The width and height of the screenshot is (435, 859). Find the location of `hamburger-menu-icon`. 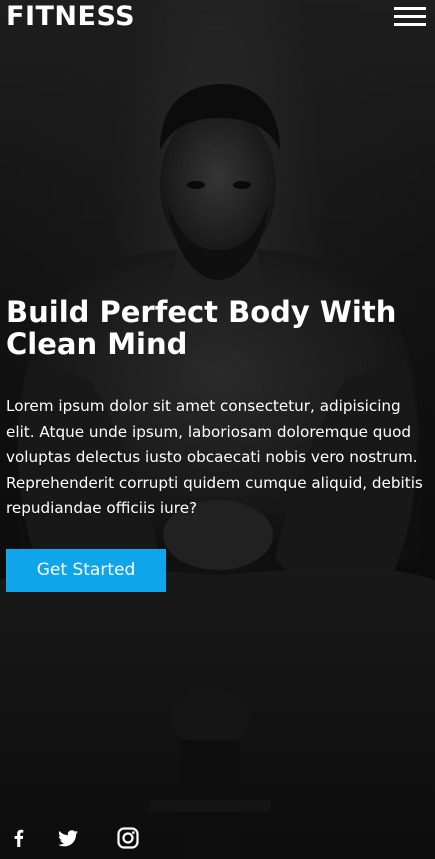

hamburger-menu-icon is located at coordinates (410, 17).